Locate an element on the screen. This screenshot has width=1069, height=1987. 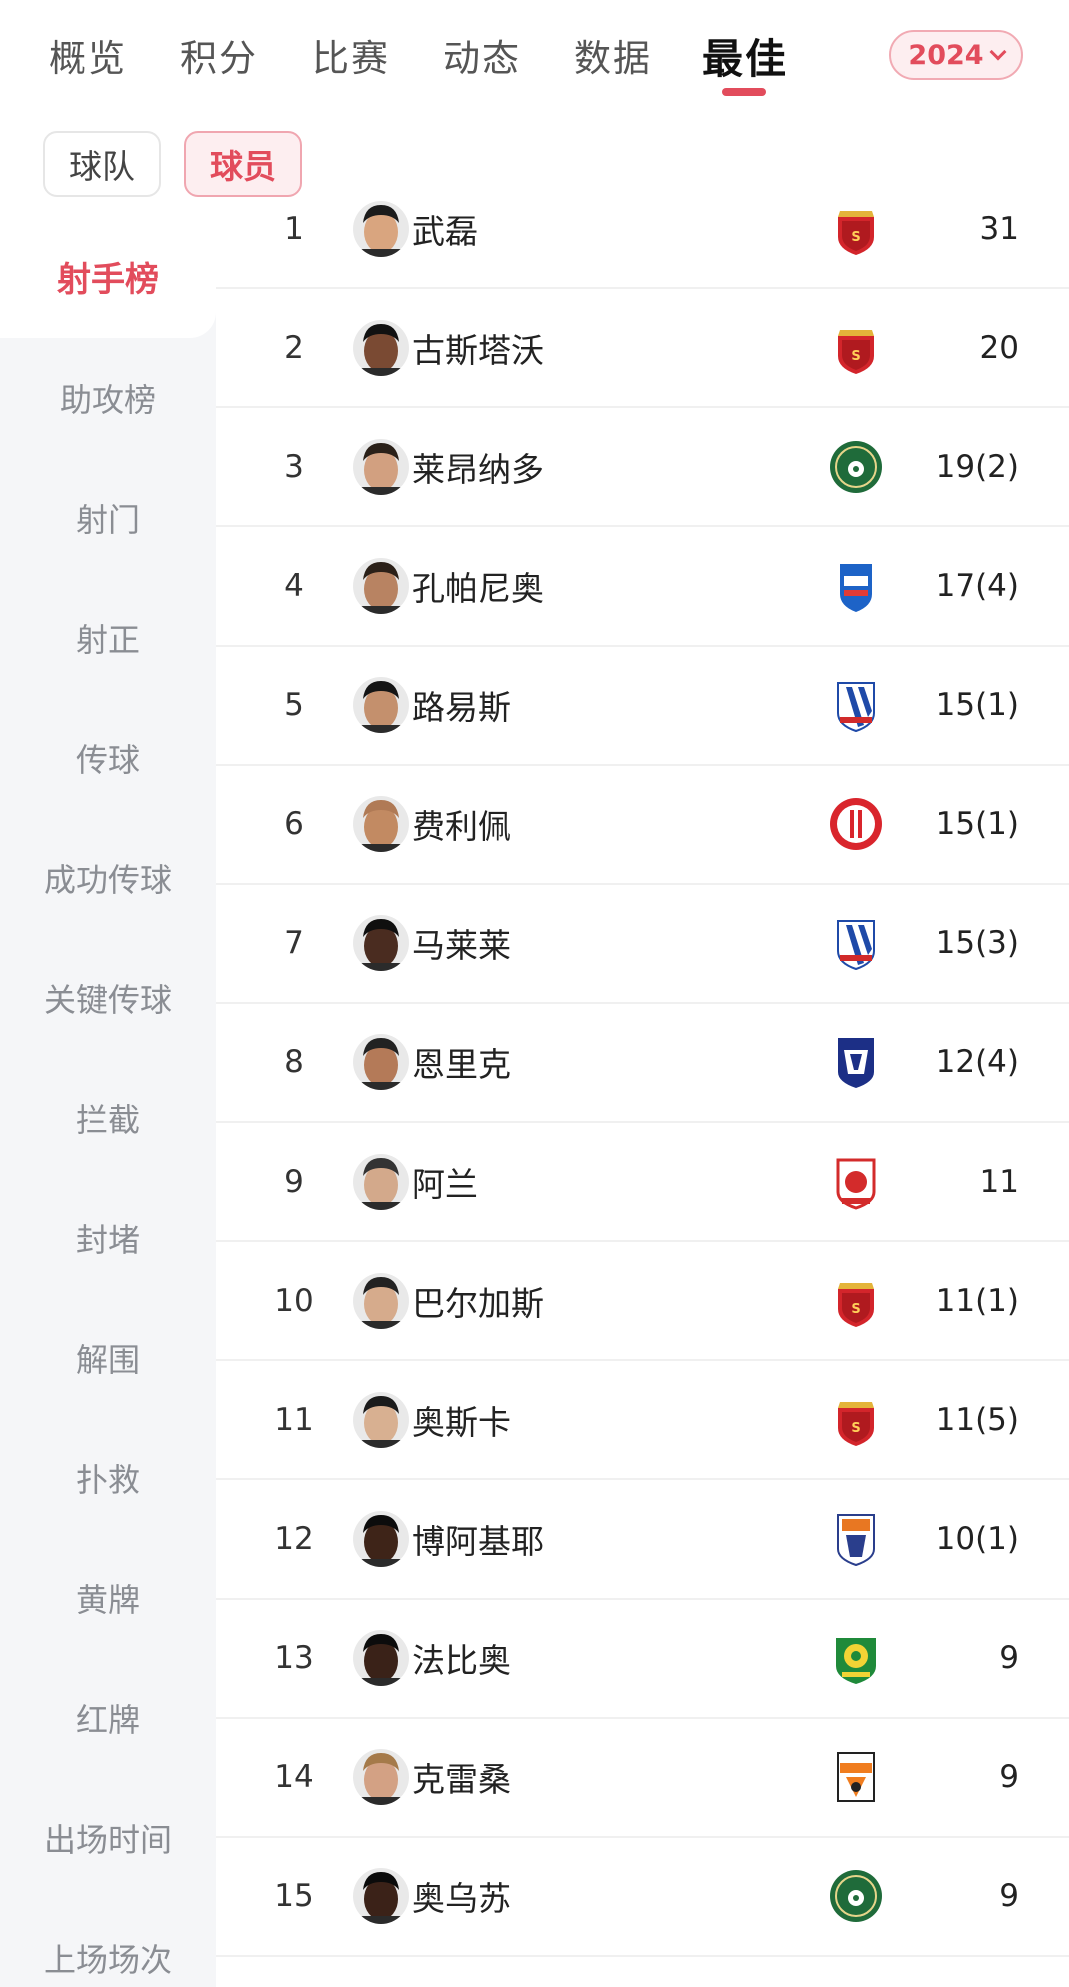
sidebar-item: 拦截 is located at coordinates (108, 1118).